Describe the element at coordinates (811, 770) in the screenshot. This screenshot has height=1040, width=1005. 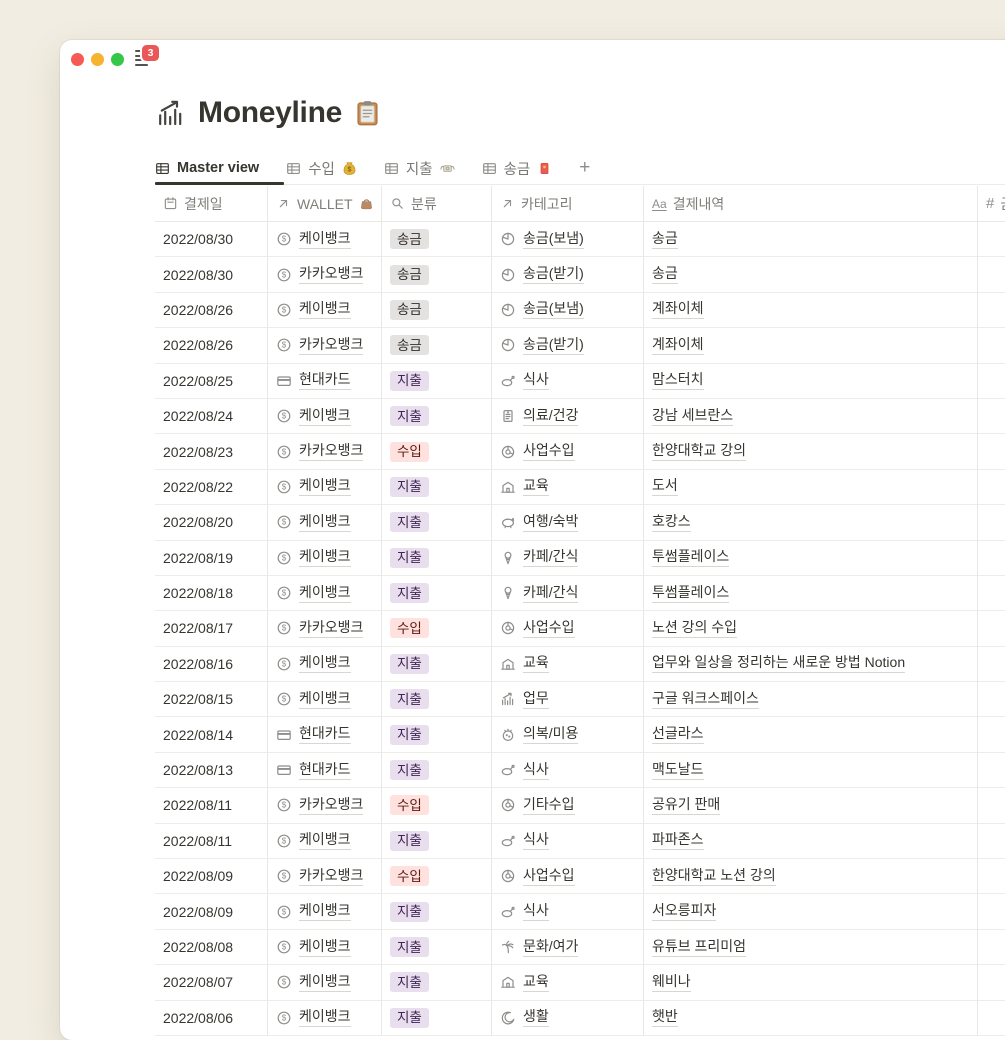
I see `cell-detail: 맥도날드` at that location.